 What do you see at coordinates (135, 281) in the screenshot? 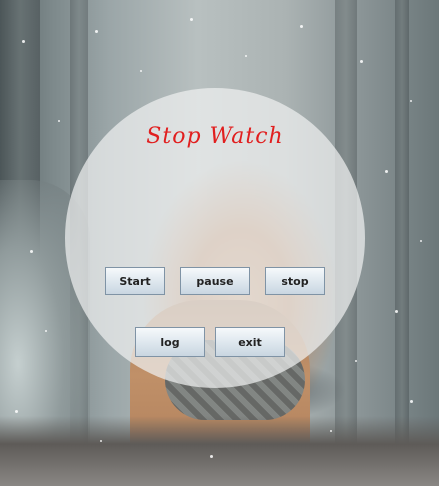
I see `start-button: Start` at bounding box center [135, 281].